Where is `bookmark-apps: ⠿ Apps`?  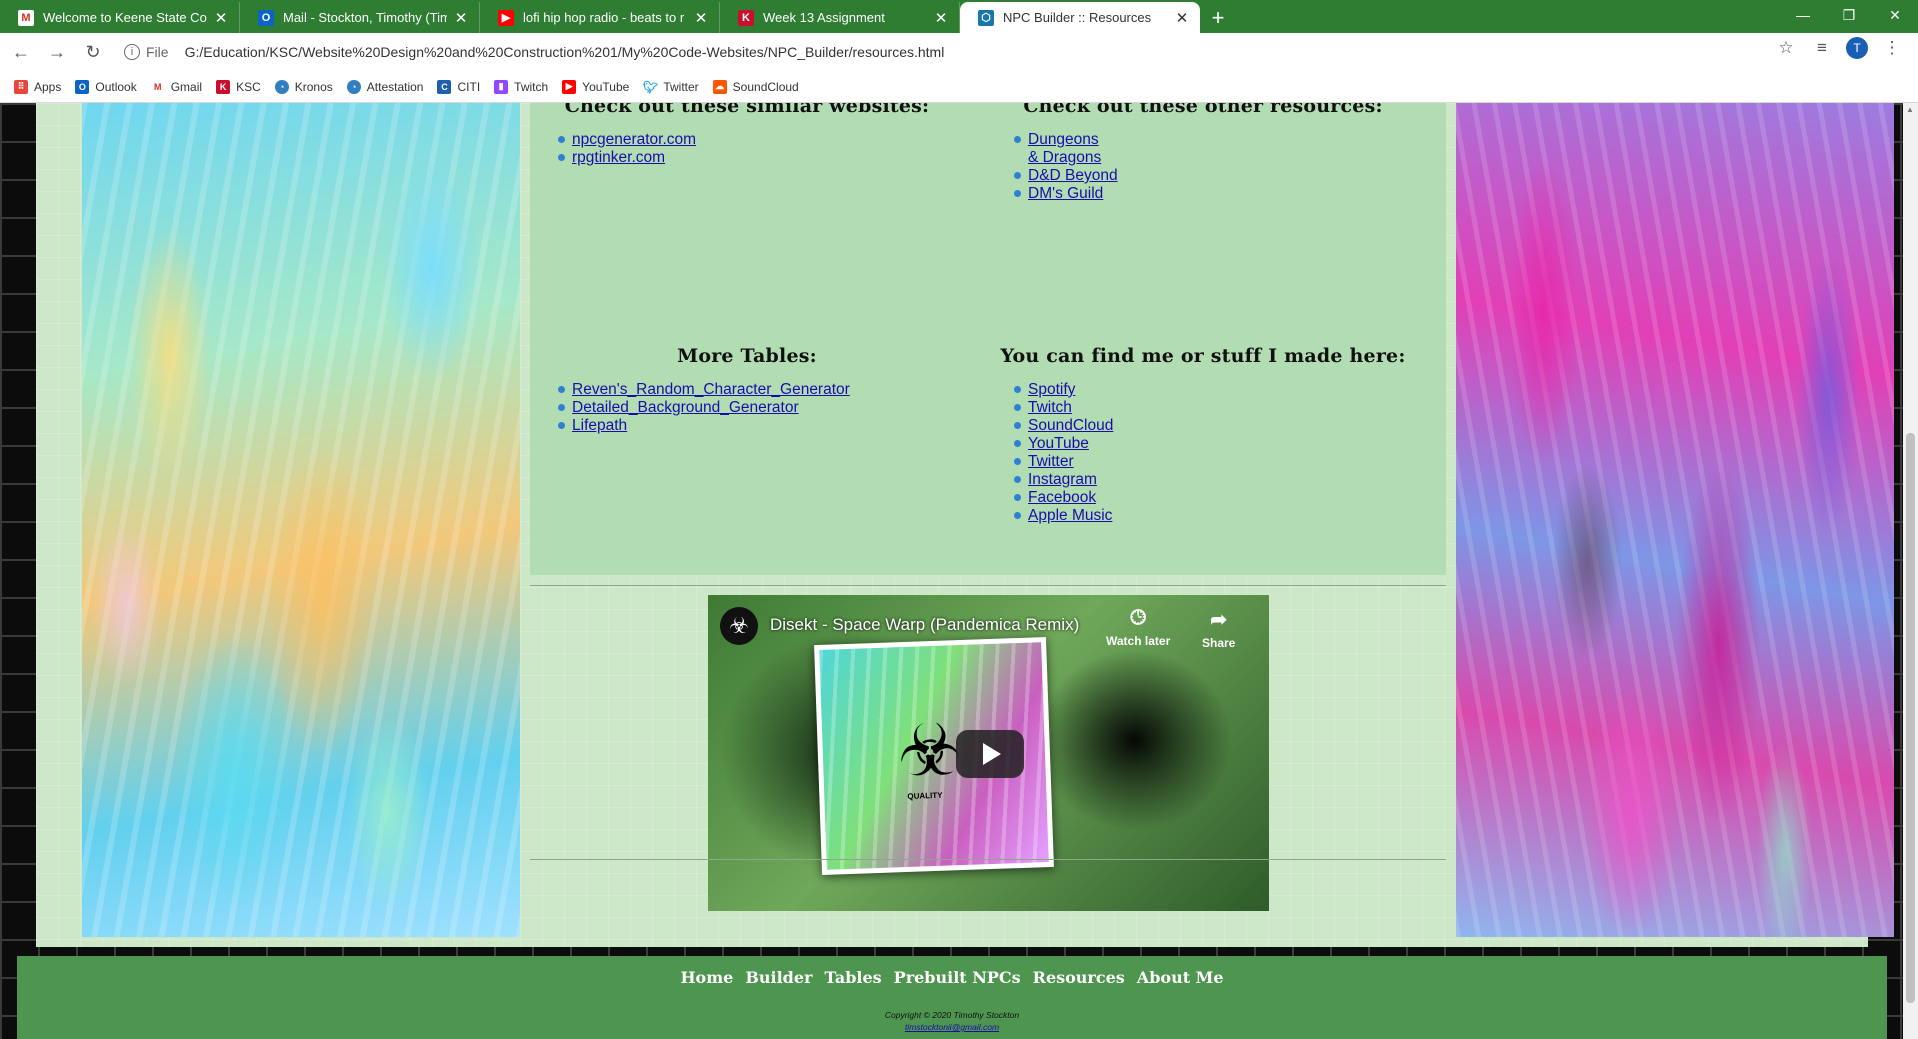
bookmark-apps: ⠿ Apps is located at coordinates (38, 86).